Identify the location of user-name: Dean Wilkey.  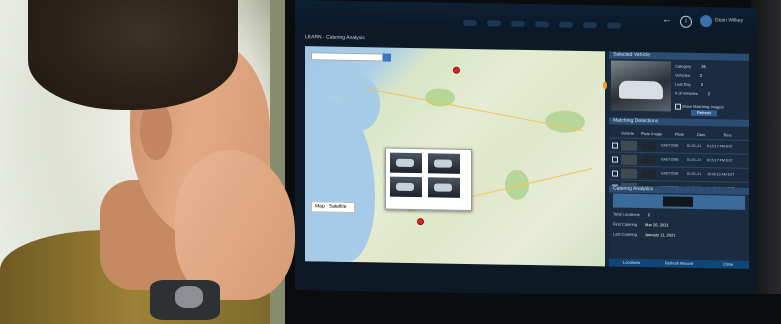
(729, 20).